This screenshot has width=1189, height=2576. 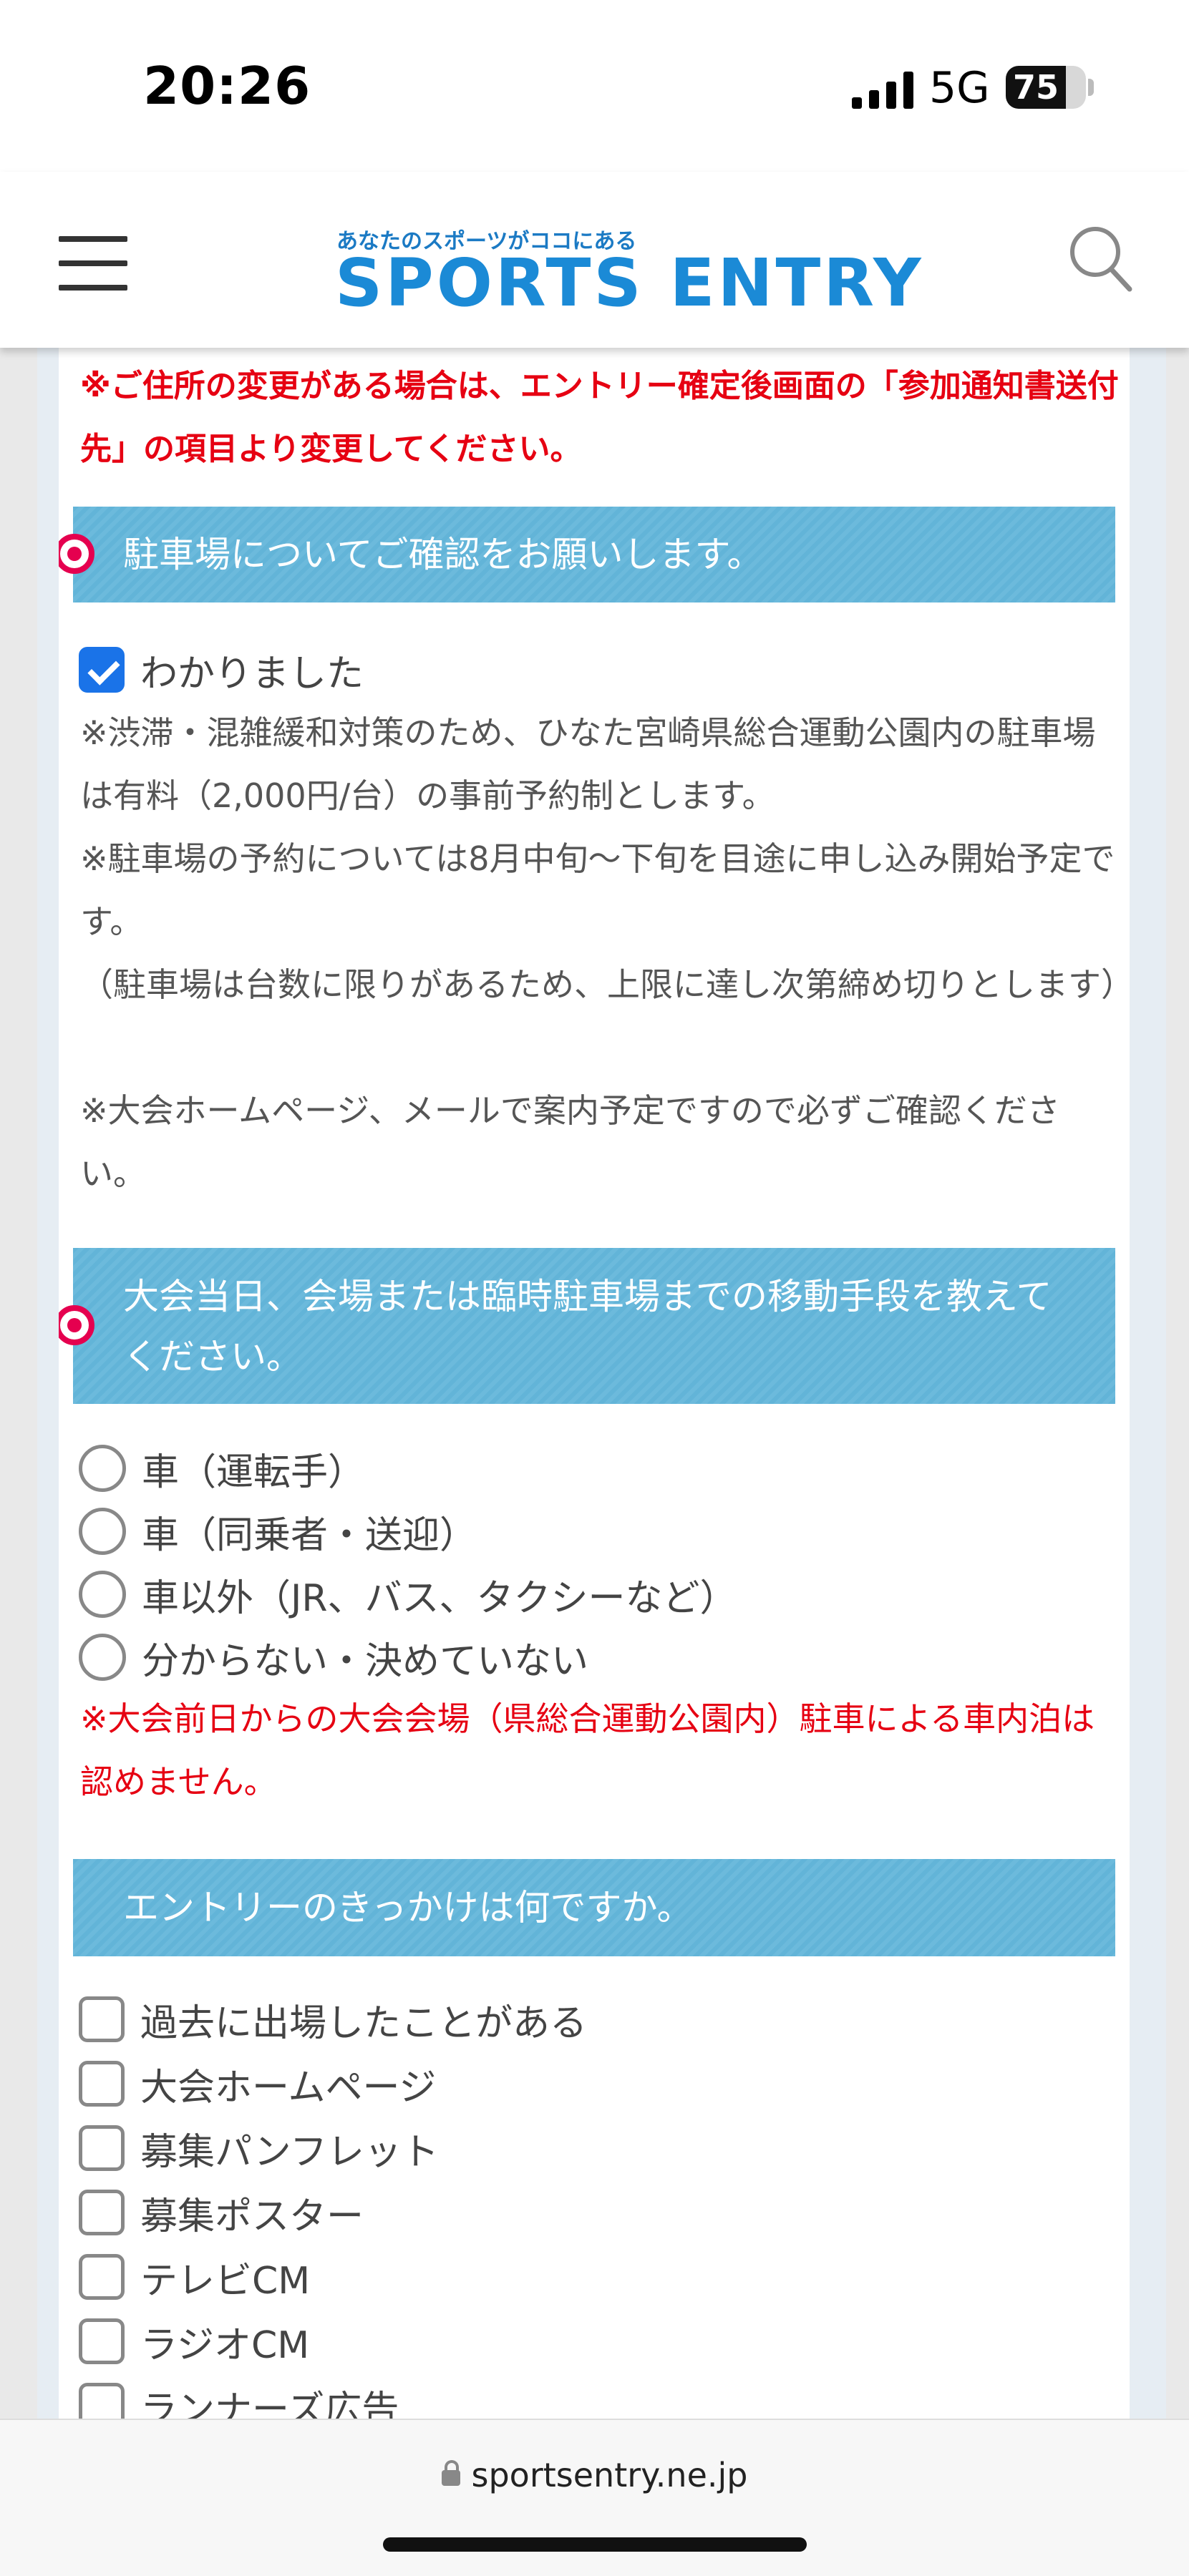 I want to click on url-display: sportsentry.ne.jp, so click(x=594, y=2475).